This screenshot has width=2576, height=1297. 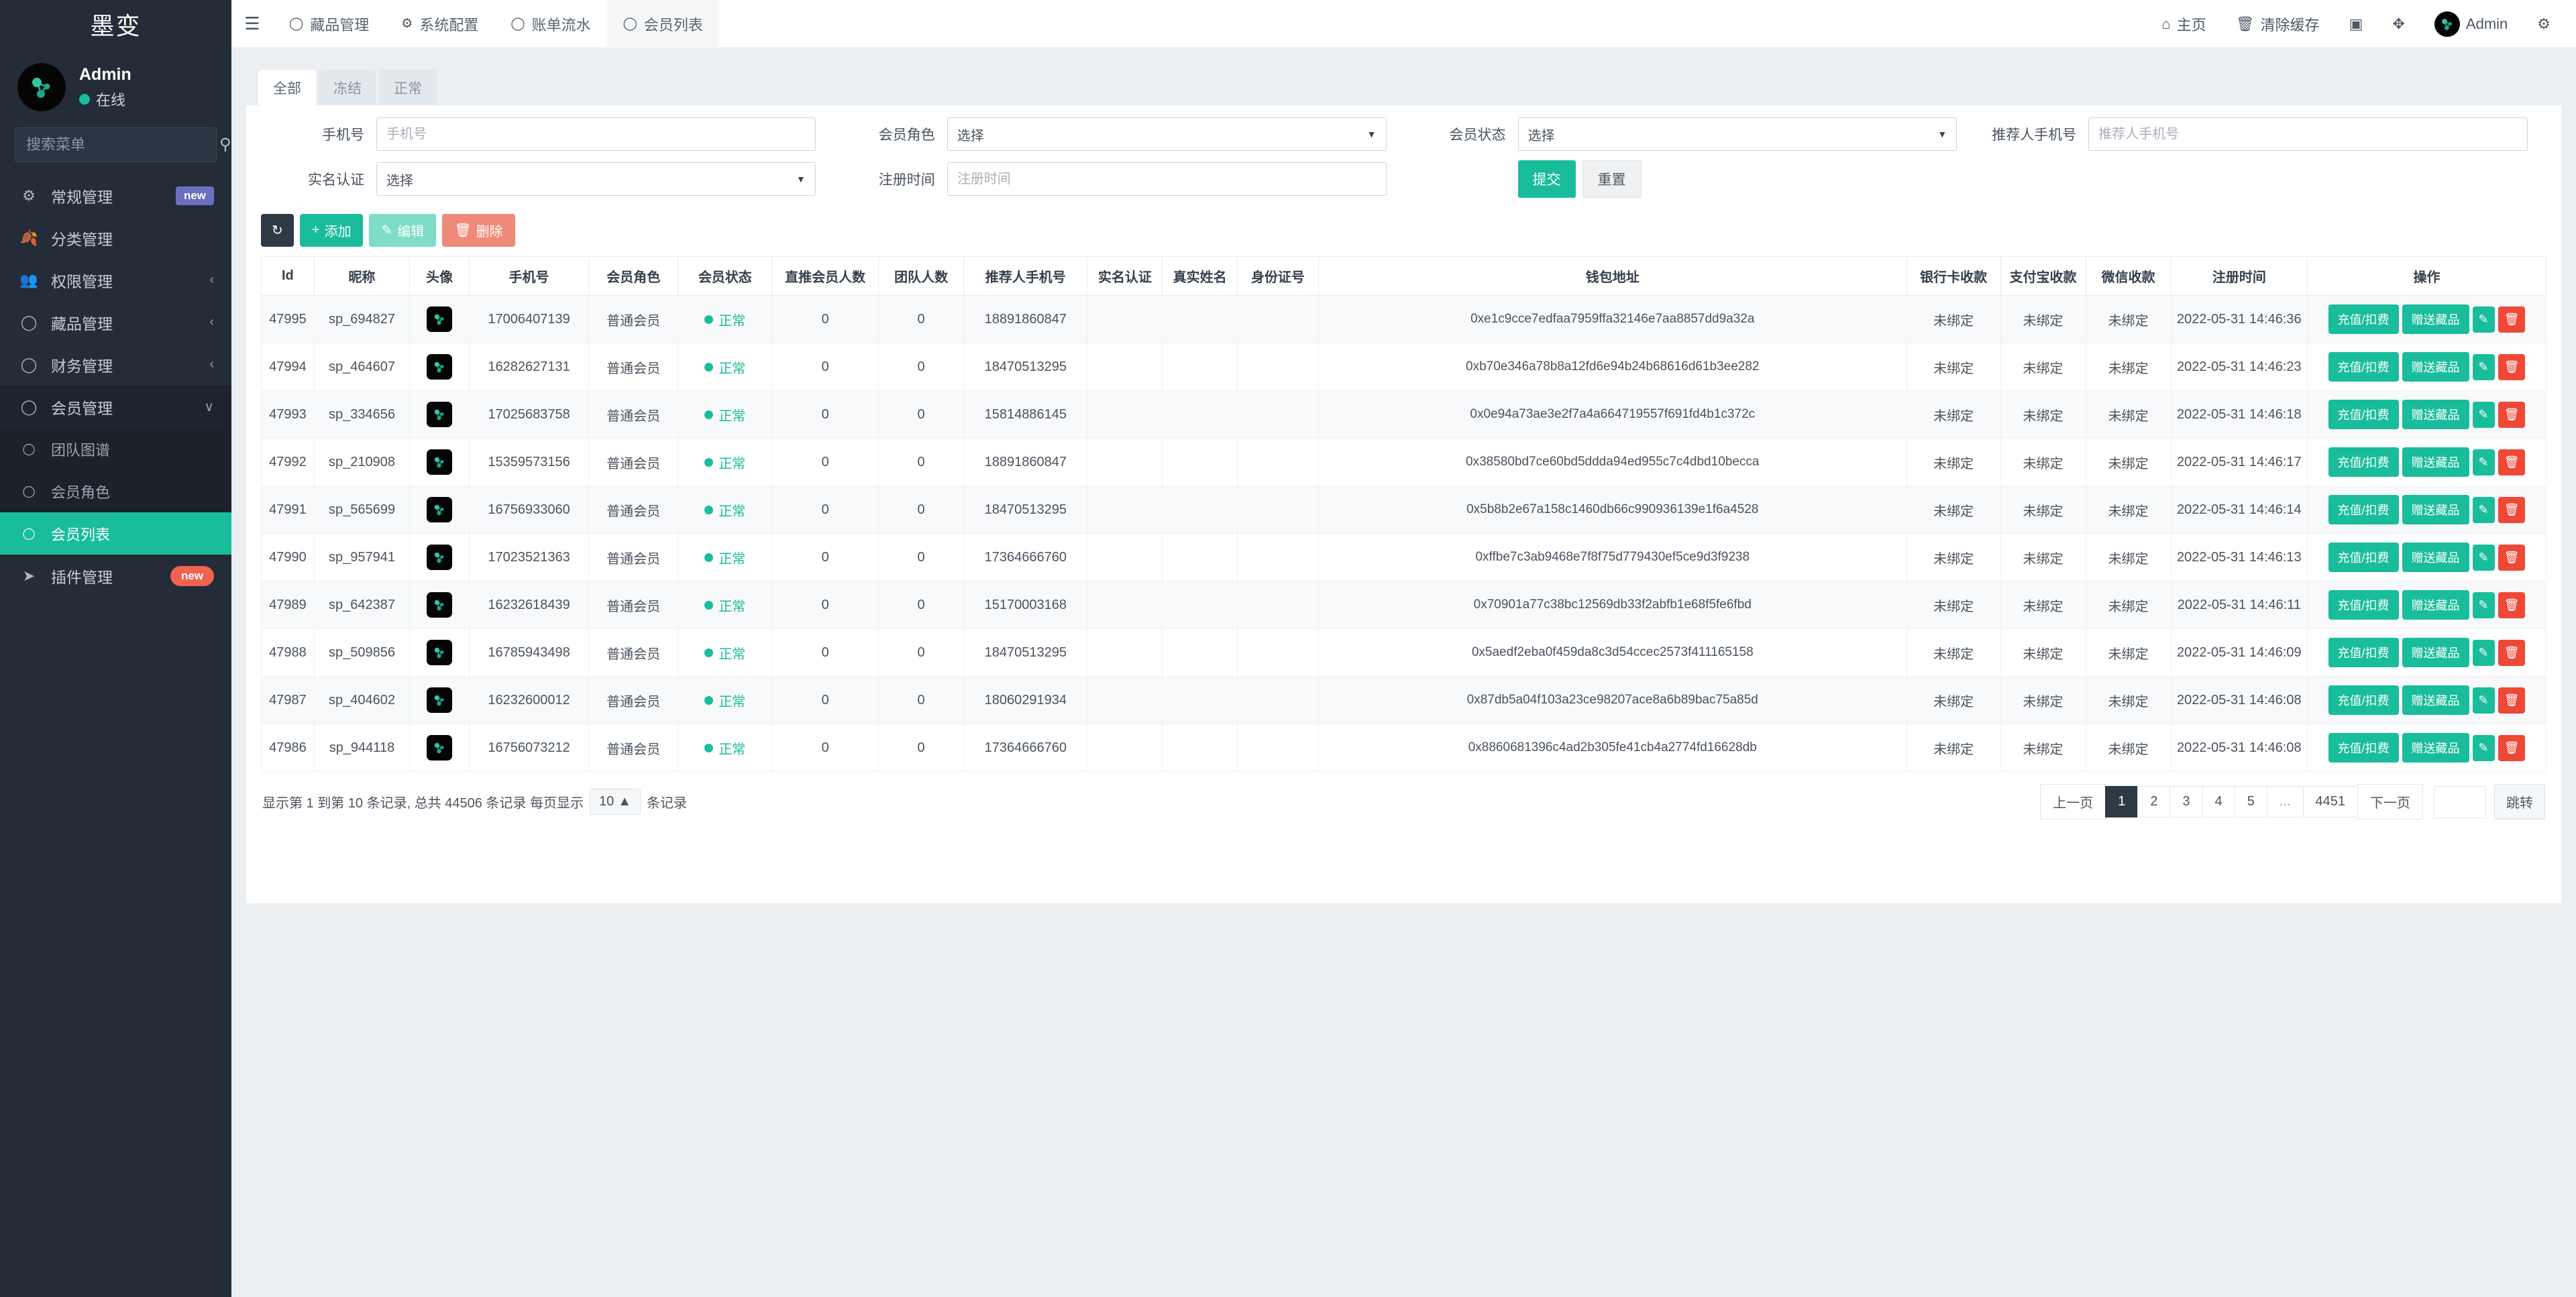 I want to click on filter-tab-frozen: 冻结, so click(x=347, y=87).